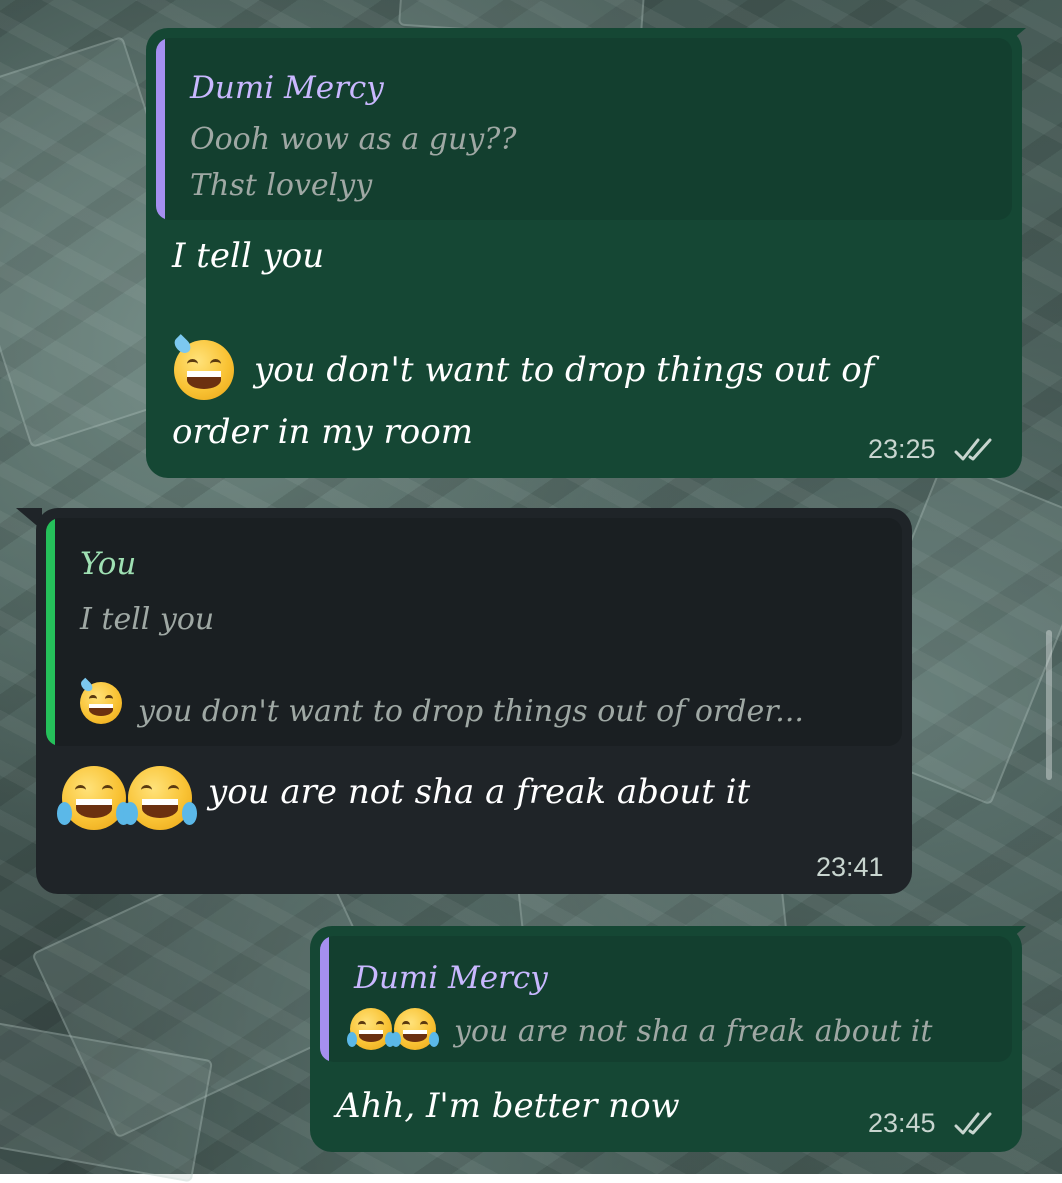 Image resolution: width=1062 pixels, height=1183 pixels. Describe the element at coordinates (108, 564) in the screenshot. I see `quote-author: You` at that location.